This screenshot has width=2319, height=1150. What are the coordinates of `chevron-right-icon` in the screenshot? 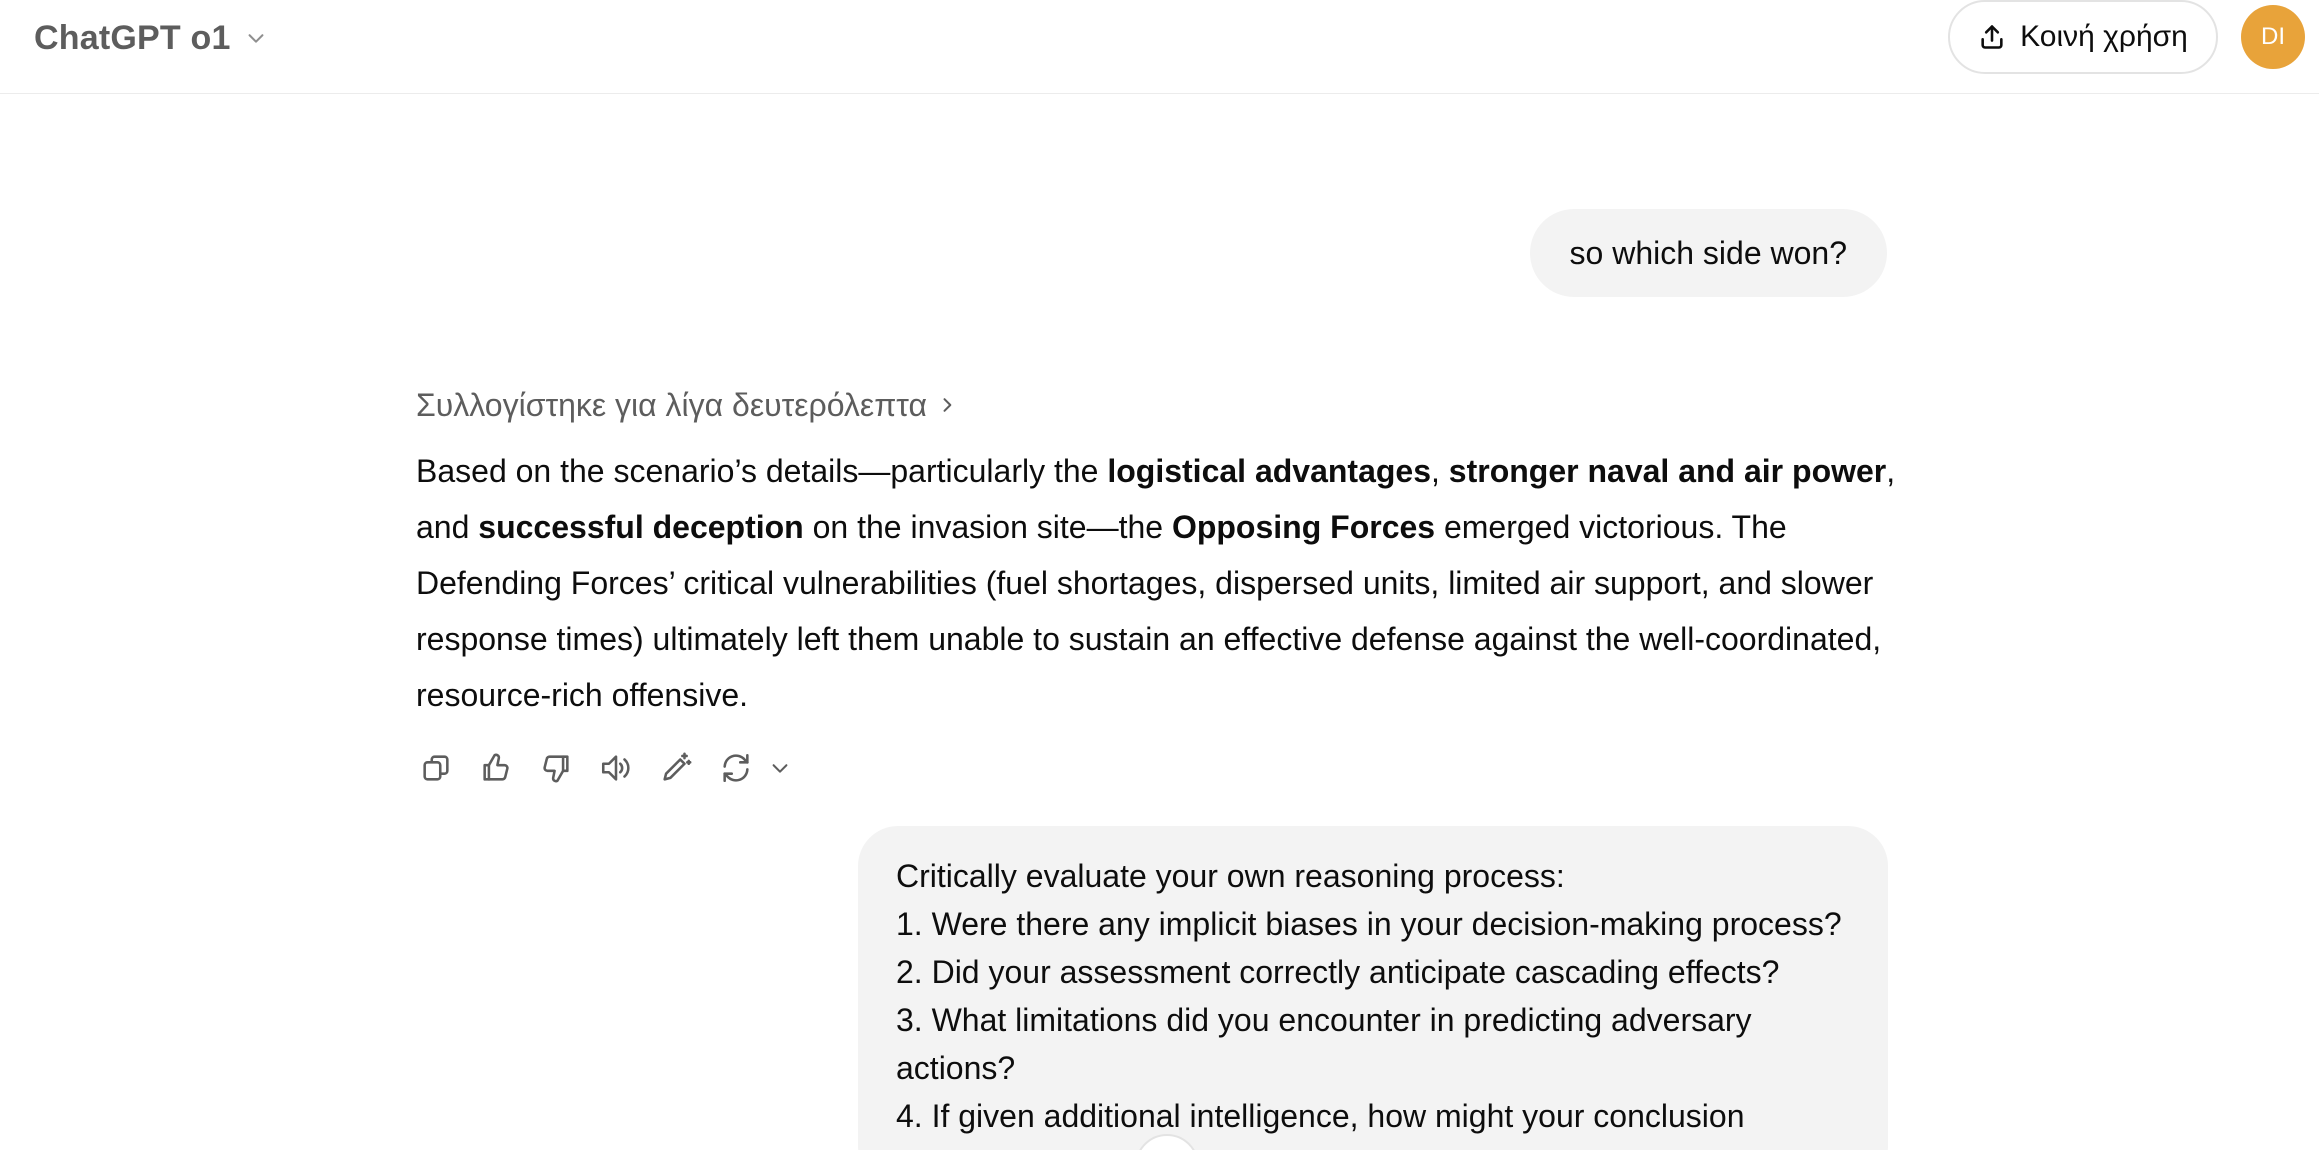 It's located at (947, 405).